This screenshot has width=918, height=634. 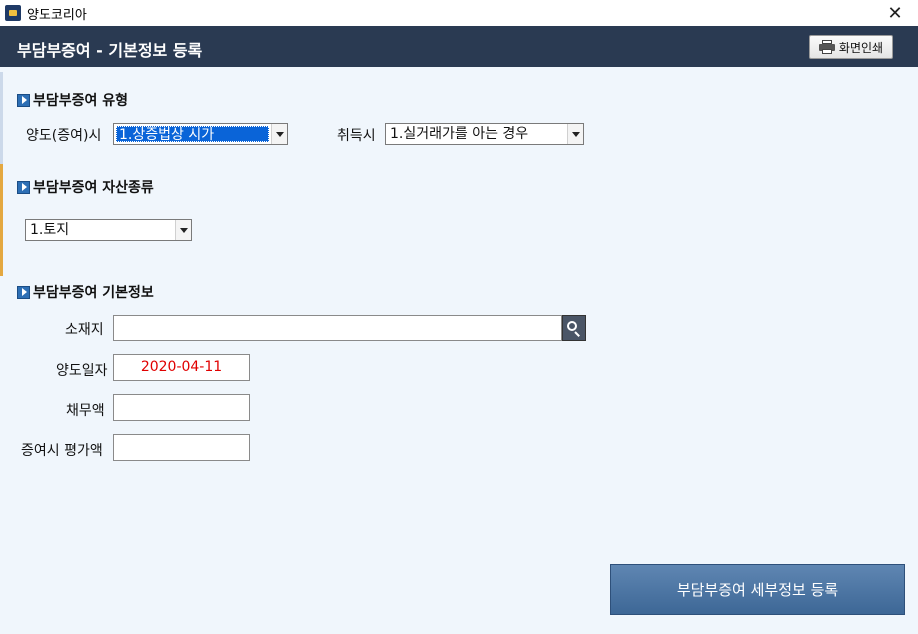 I want to click on acquire-type-select: 1.실거래가를 아는 경우, so click(x=484, y=134).